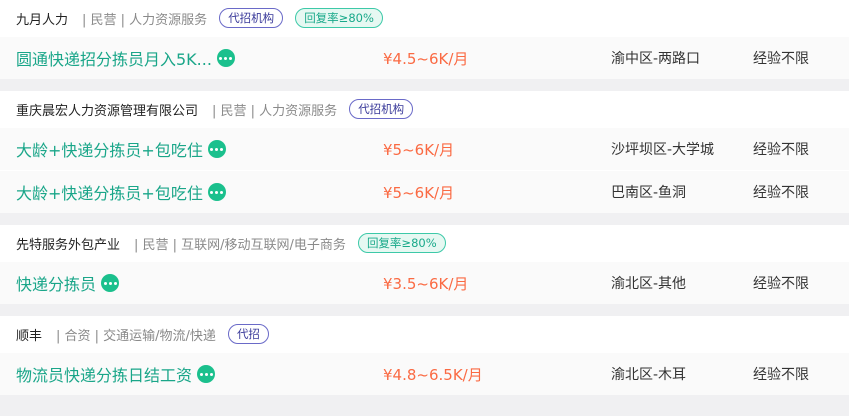 The height and width of the screenshot is (416, 849). I want to click on job-location: 渝北区-其他, so click(649, 284).